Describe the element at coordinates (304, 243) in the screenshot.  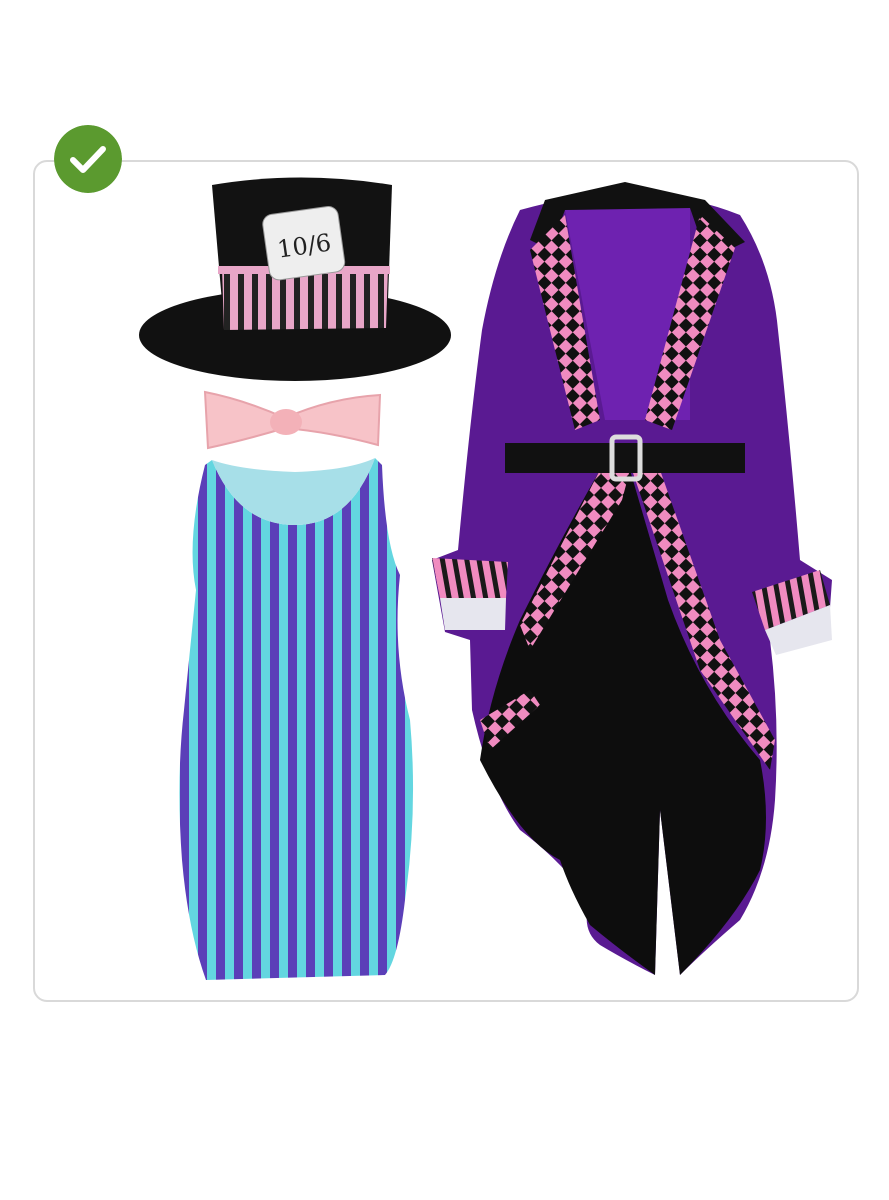
I see `hat-card: 10/6` at that location.